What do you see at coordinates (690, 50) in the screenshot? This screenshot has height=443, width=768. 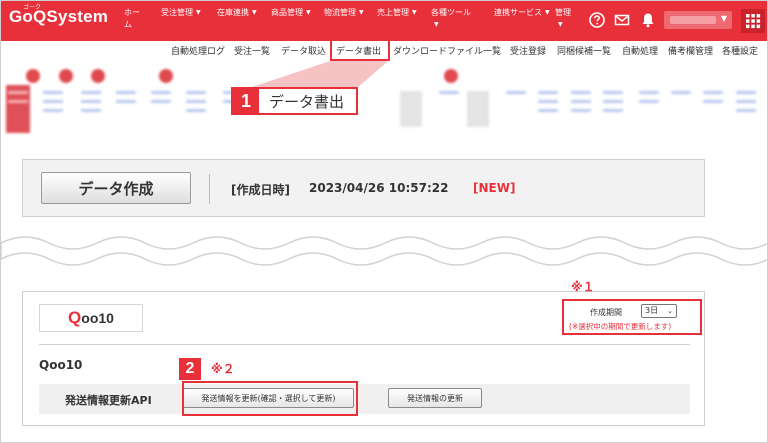 I see `submenu-remarks-management: 備考欄管理` at bounding box center [690, 50].